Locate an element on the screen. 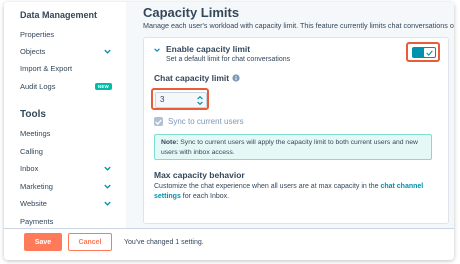  sidebar-item-marketing: Marketing is located at coordinates (66, 186).